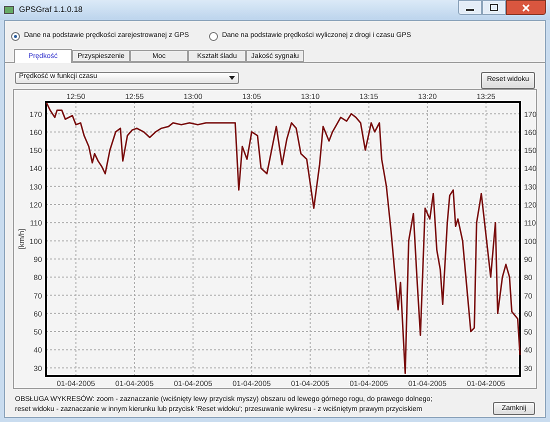  What do you see at coordinates (51, 10) in the screenshot?
I see `window-title: GPSGraf 1.1.0.18` at bounding box center [51, 10].